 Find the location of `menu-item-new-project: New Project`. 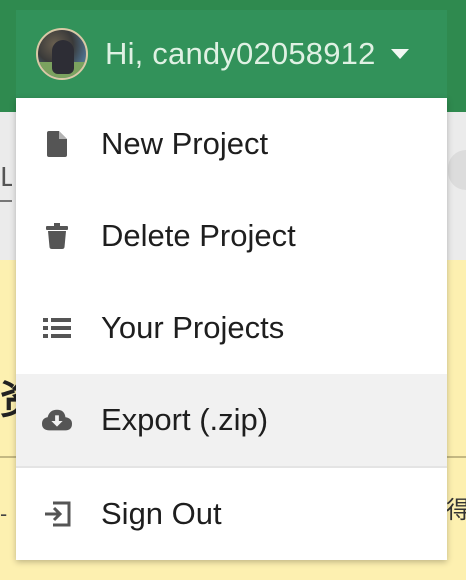

menu-item-new-project: New Project is located at coordinates (231, 144).